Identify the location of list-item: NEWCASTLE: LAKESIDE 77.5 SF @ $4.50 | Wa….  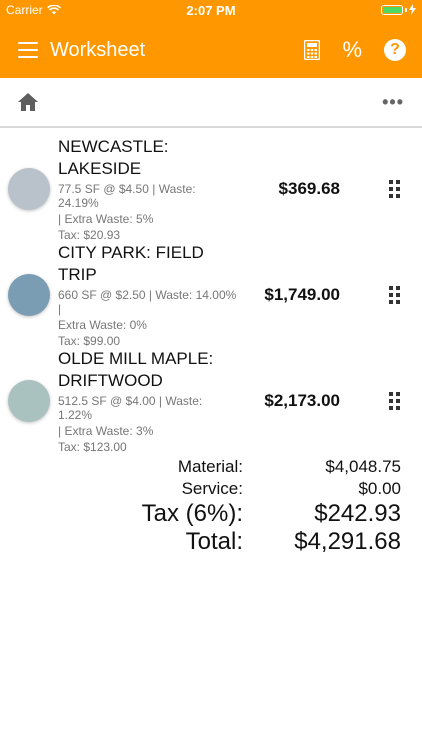
(211, 189).